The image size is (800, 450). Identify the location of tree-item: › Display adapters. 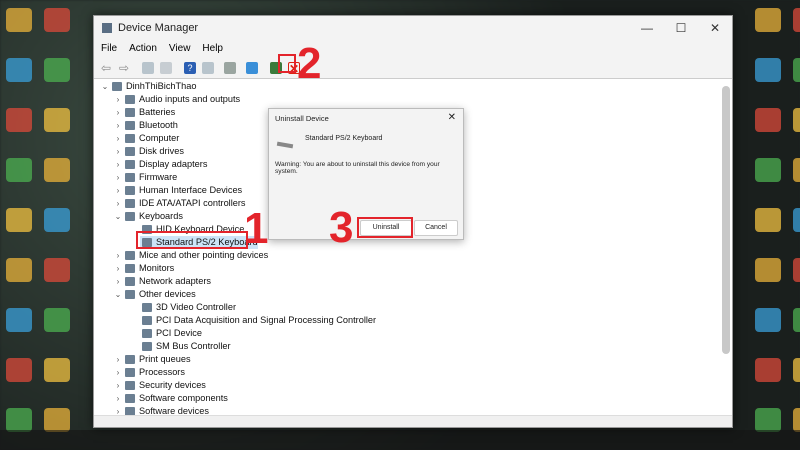
(160, 164).